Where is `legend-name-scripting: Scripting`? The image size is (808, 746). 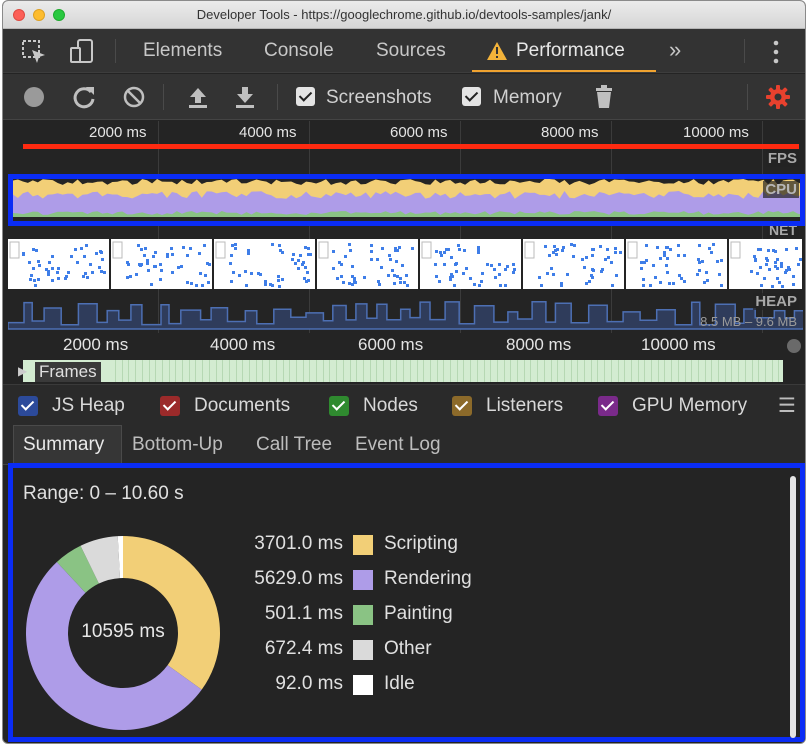
legend-name-scripting: Scripting is located at coordinates (421, 543).